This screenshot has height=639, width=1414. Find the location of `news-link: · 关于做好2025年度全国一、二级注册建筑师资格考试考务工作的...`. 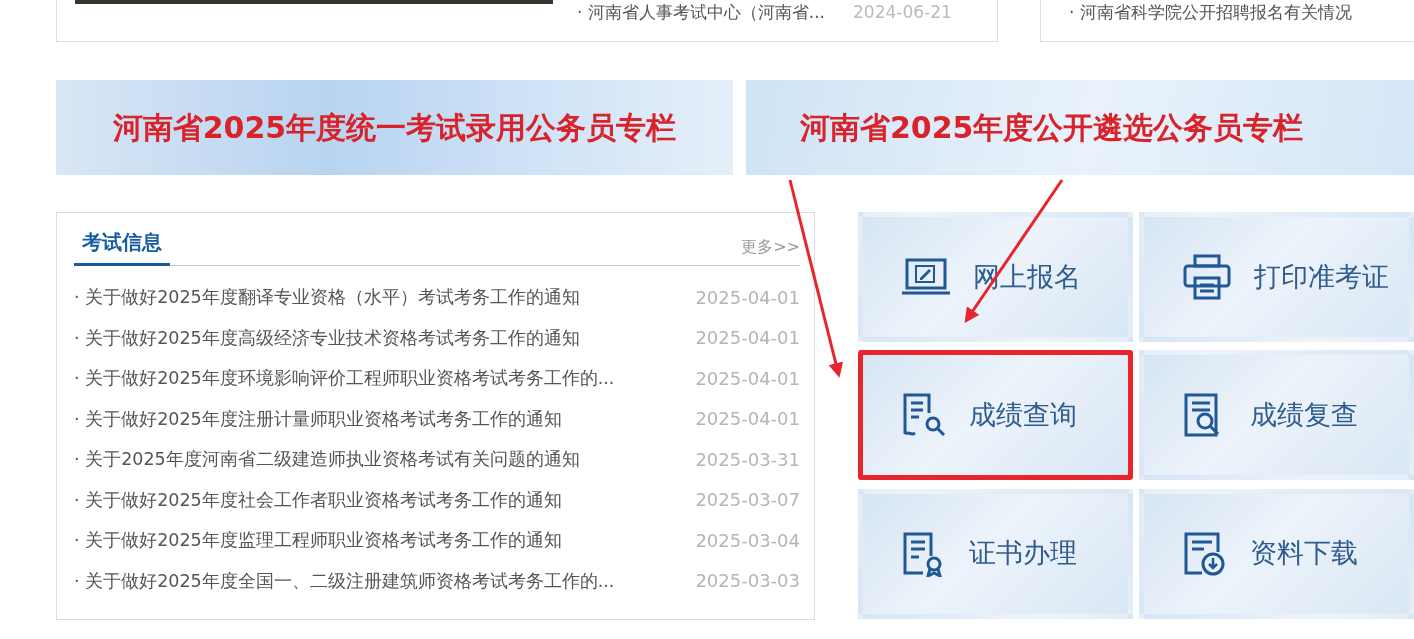

news-link: · 关于做好2025年度全国一、二级注册建筑师资格考试考务工作的... is located at coordinates (344, 580).